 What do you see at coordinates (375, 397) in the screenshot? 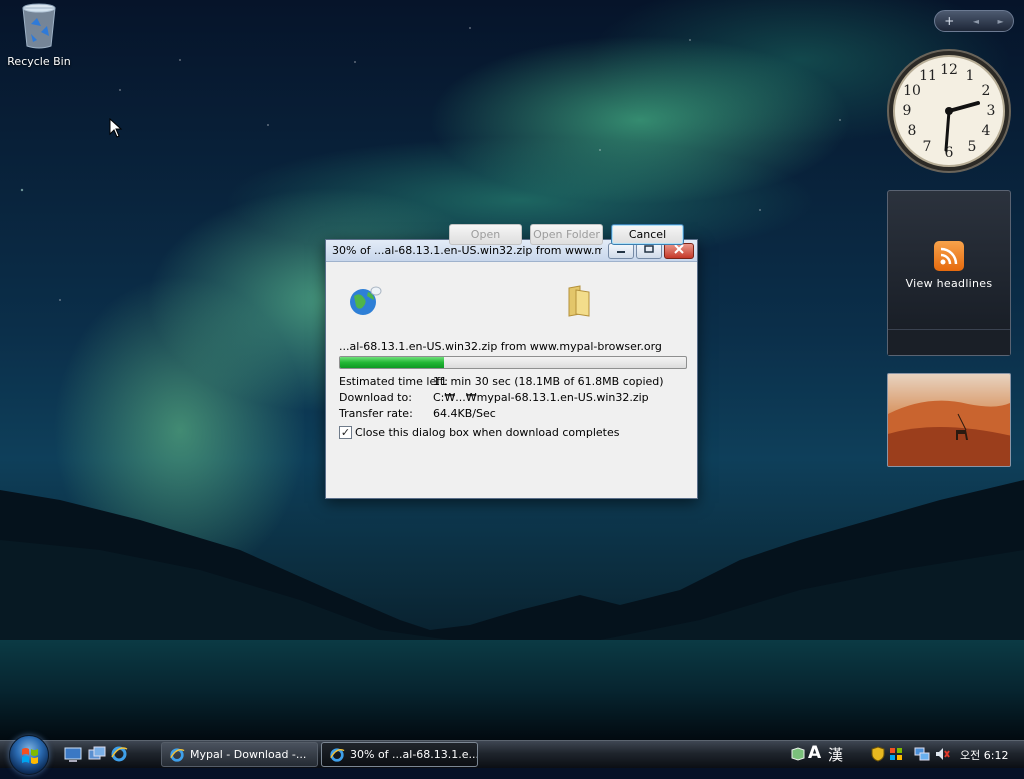
I see `download-to-label: Download to:` at bounding box center [375, 397].